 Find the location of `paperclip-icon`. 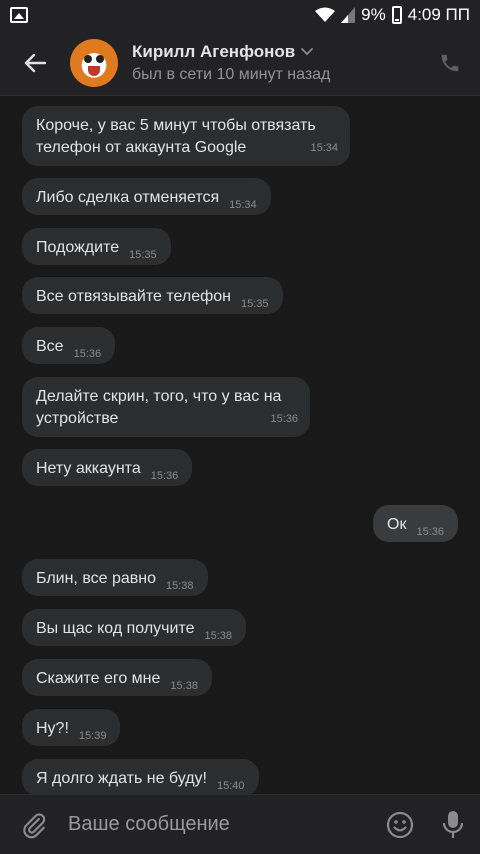

paperclip-icon is located at coordinates (34, 825).